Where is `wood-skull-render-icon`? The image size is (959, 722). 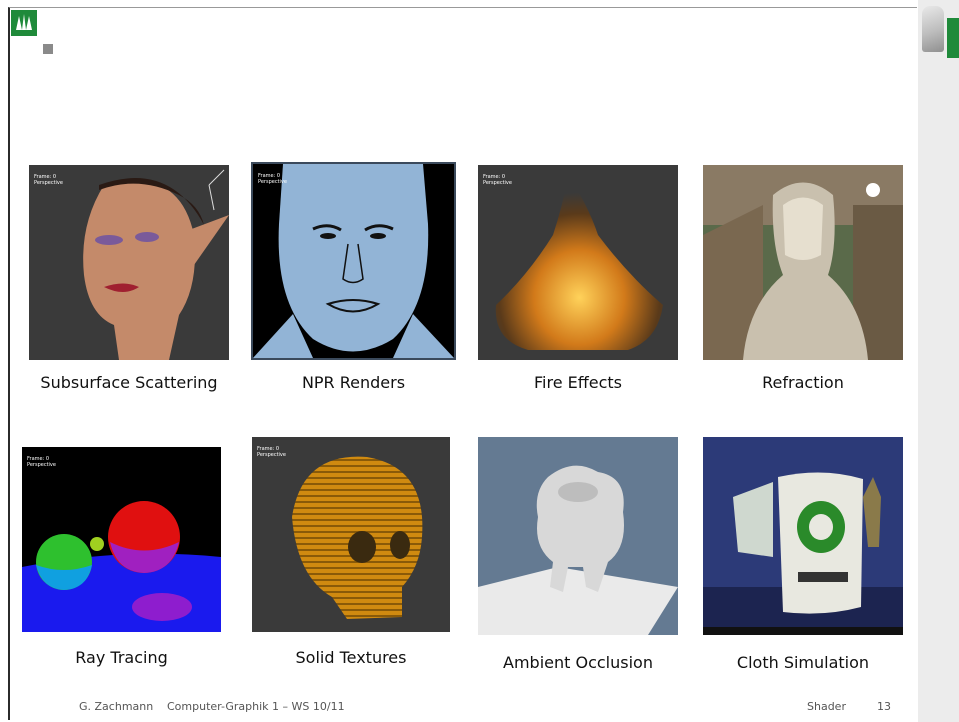
wood-skull-render-icon is located at coordinates (351, 534).